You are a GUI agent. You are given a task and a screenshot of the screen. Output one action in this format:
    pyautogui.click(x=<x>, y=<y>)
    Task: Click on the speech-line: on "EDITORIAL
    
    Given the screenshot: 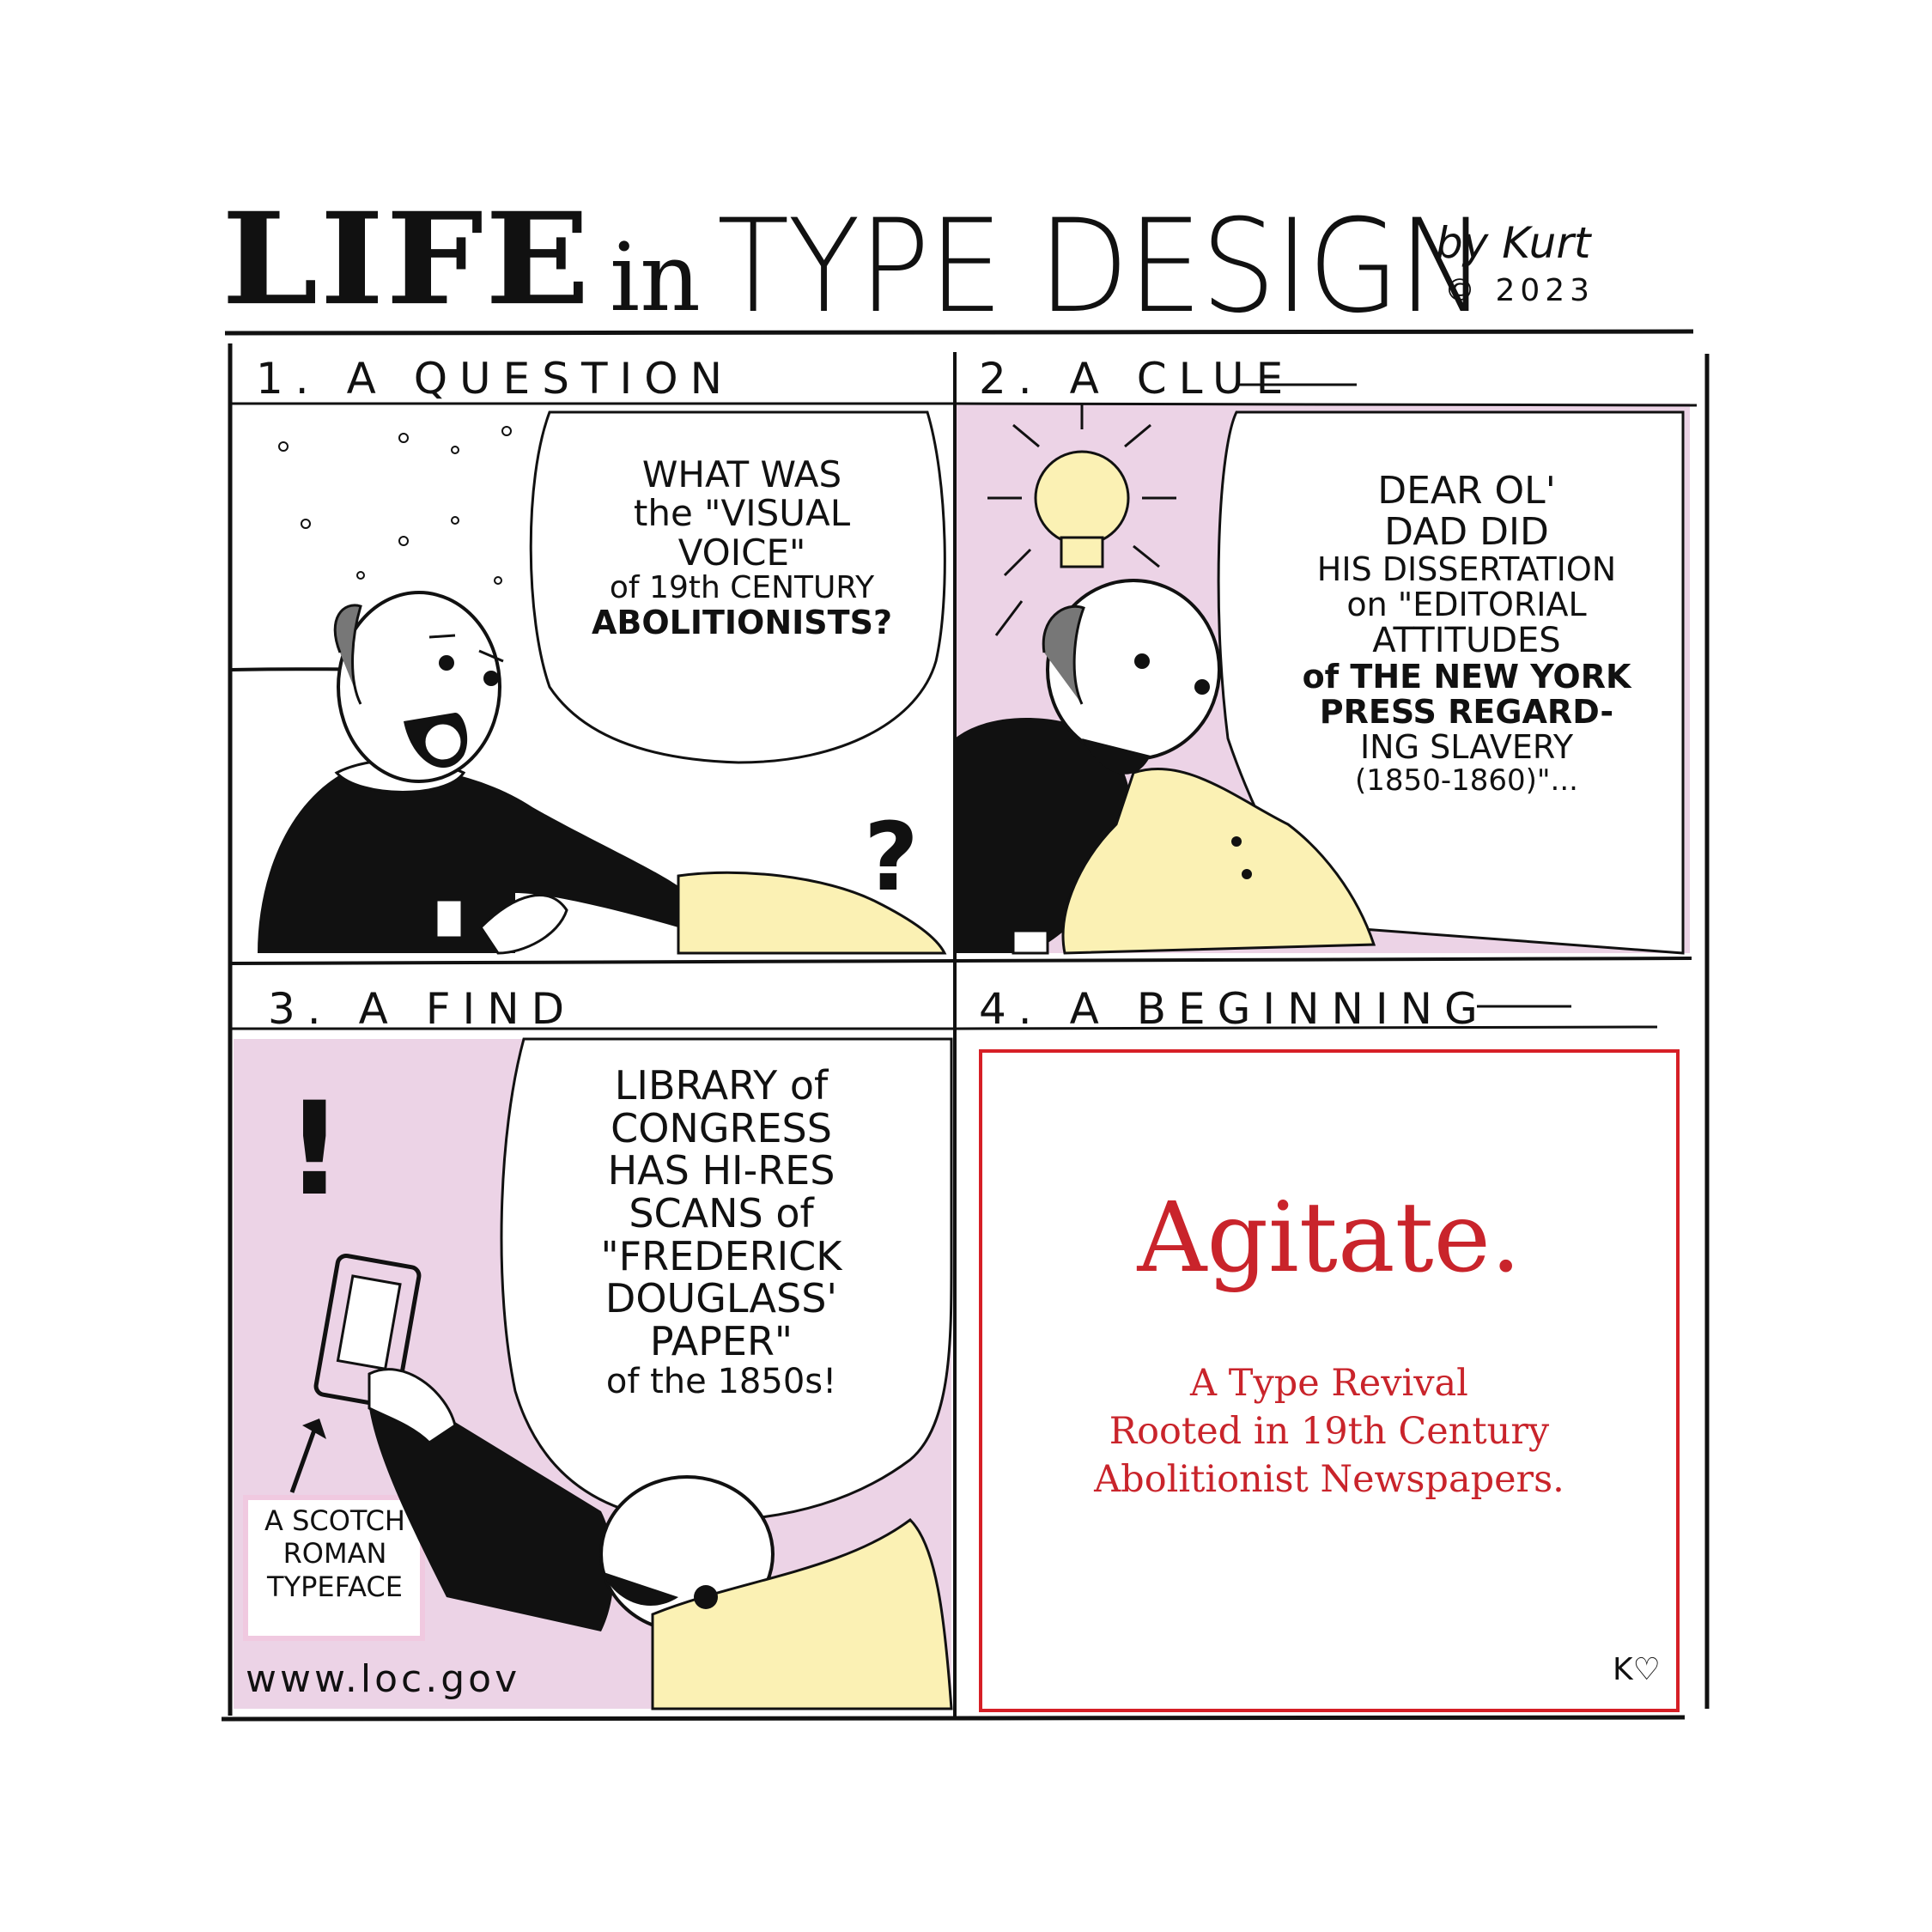 What is the action you would take?
    pyautogui.click(x=1466, y=605)
    